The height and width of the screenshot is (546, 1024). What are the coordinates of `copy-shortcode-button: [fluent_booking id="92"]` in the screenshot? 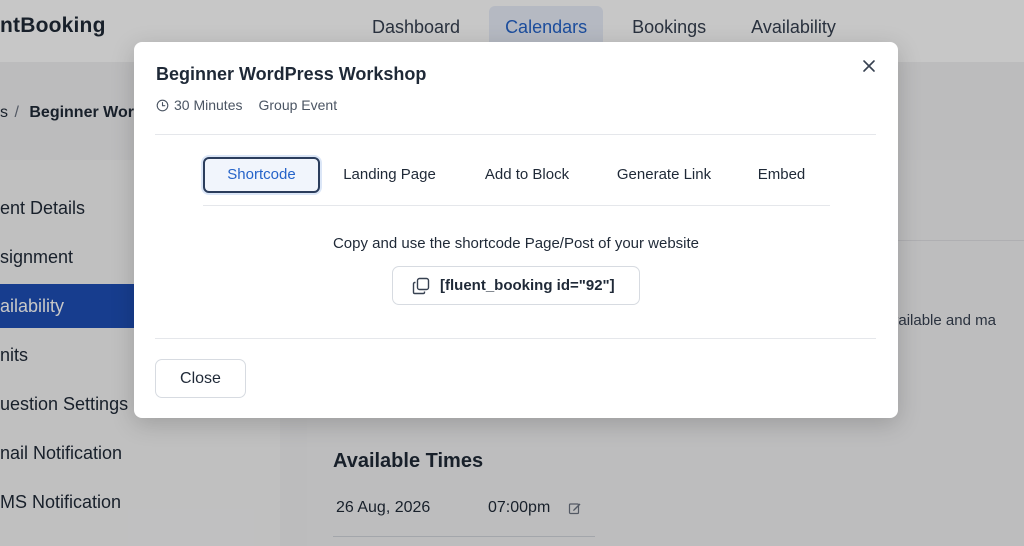 It's located at (516, 285).